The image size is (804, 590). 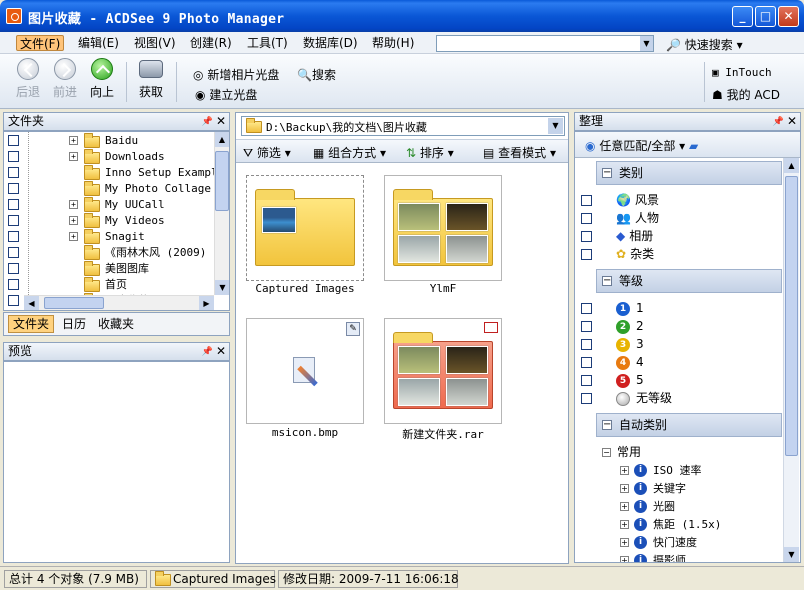 I want to click on back-button: 后退, so click(x=28, y=79).